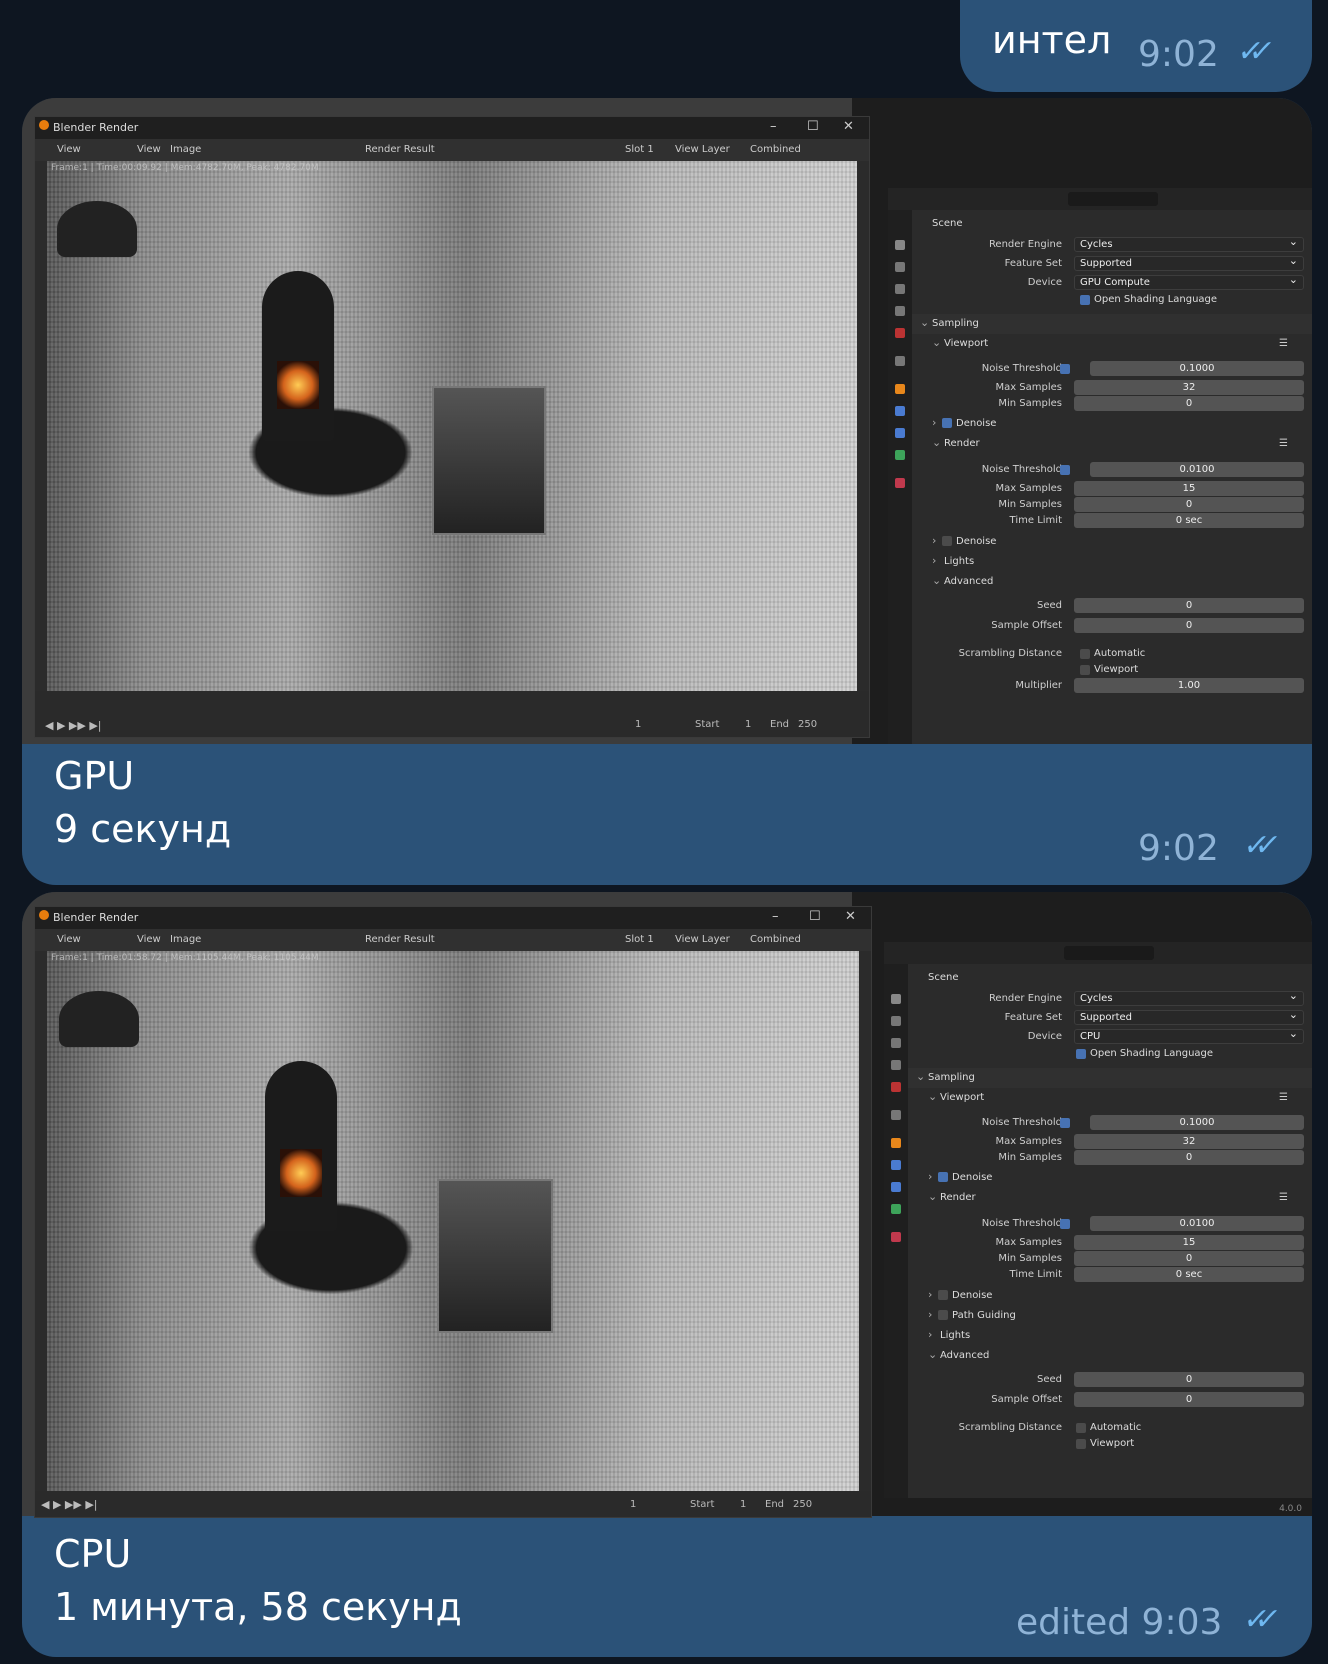 This screenshot has width=1328, height=1664. I want to click on multiplier-field: 1.00, so click(1189, 685).